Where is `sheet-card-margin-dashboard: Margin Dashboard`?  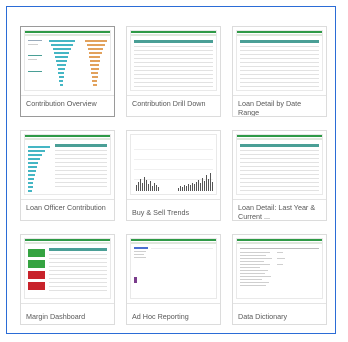 sheet-card-margin-dashboard: Margin Dashboard is located at coordinates (67, 279).